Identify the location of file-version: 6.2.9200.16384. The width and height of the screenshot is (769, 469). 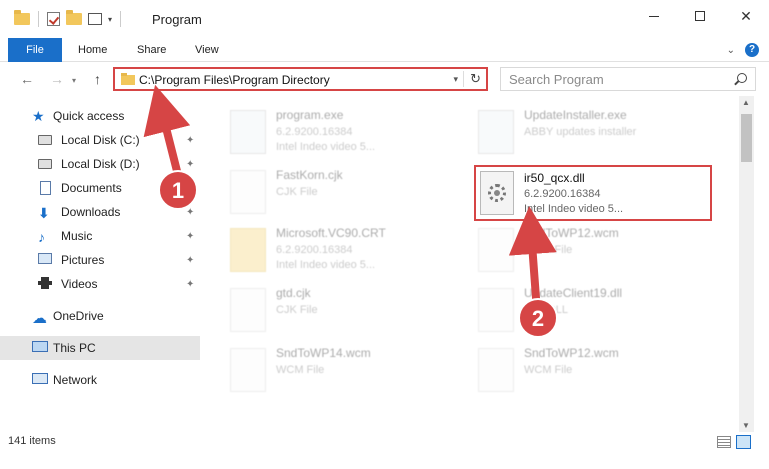
(562, 194).